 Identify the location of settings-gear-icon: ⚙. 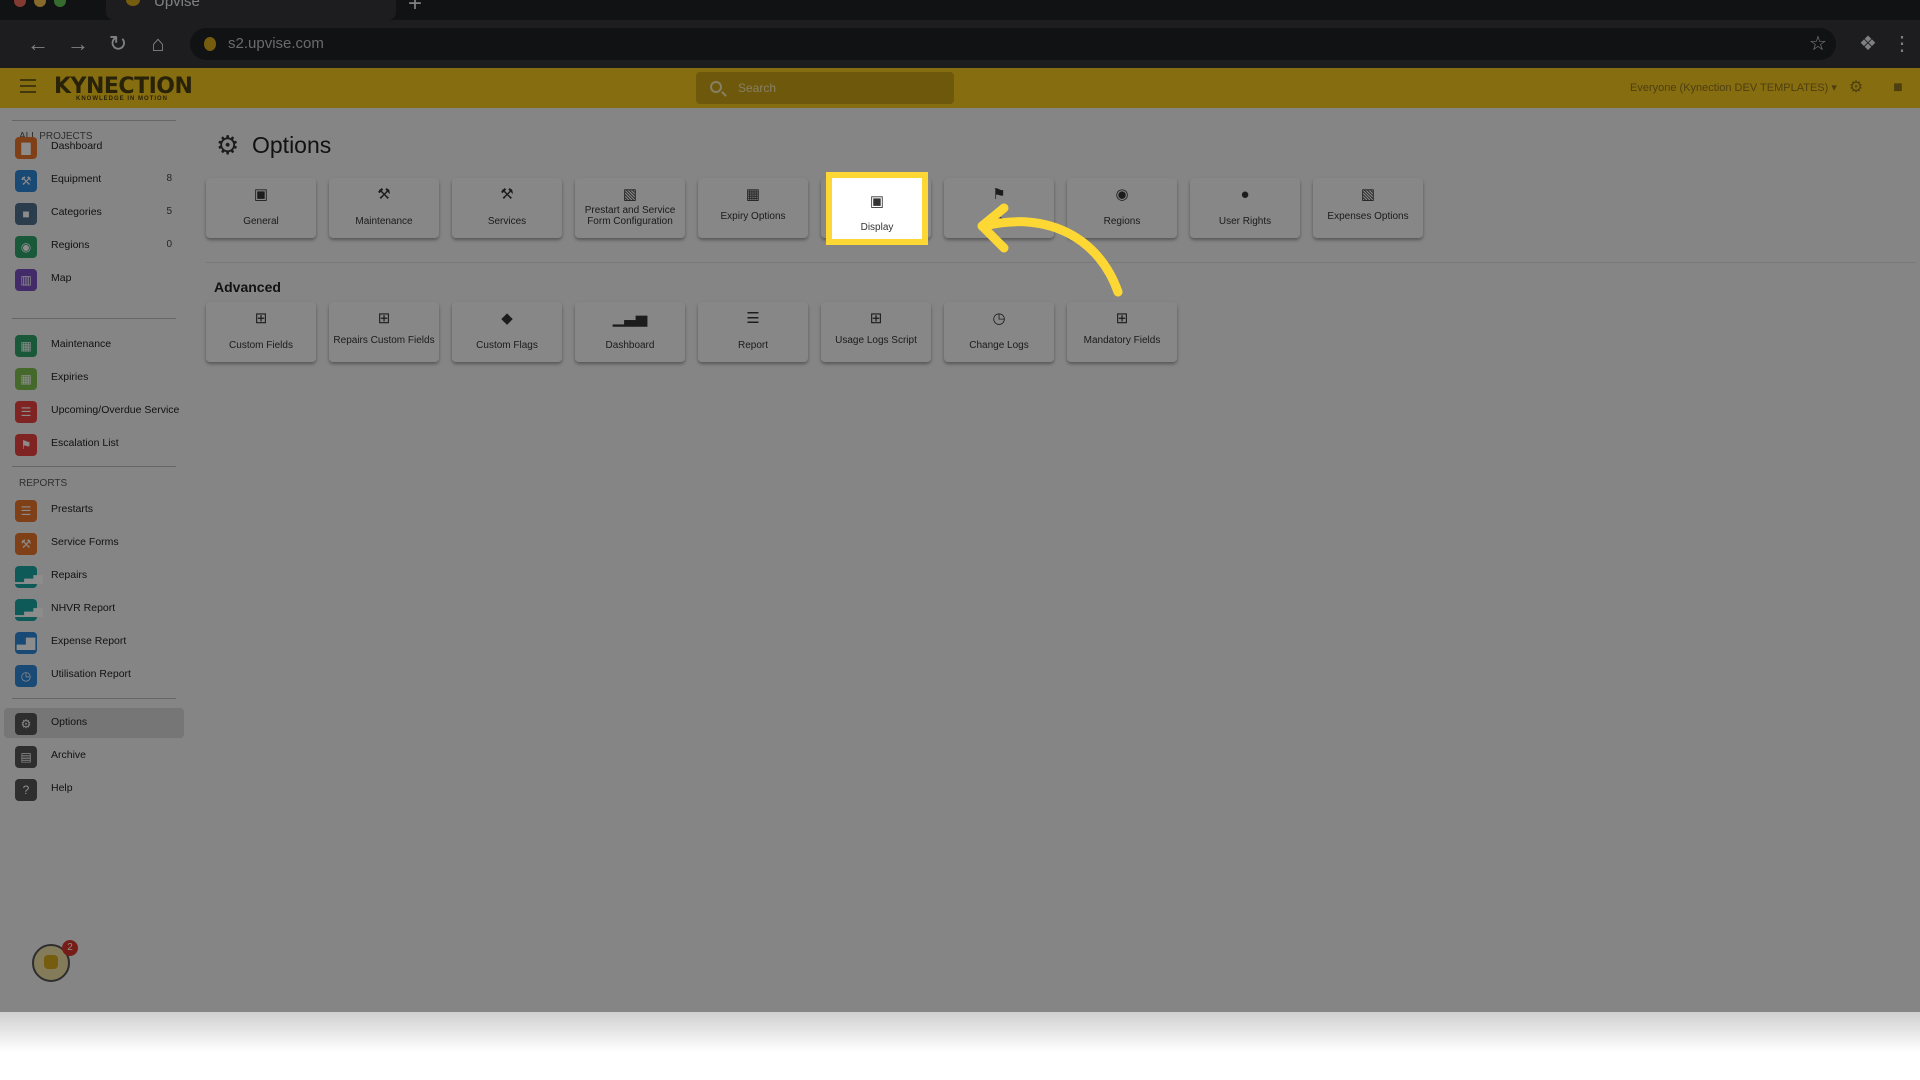
(1856, 88).